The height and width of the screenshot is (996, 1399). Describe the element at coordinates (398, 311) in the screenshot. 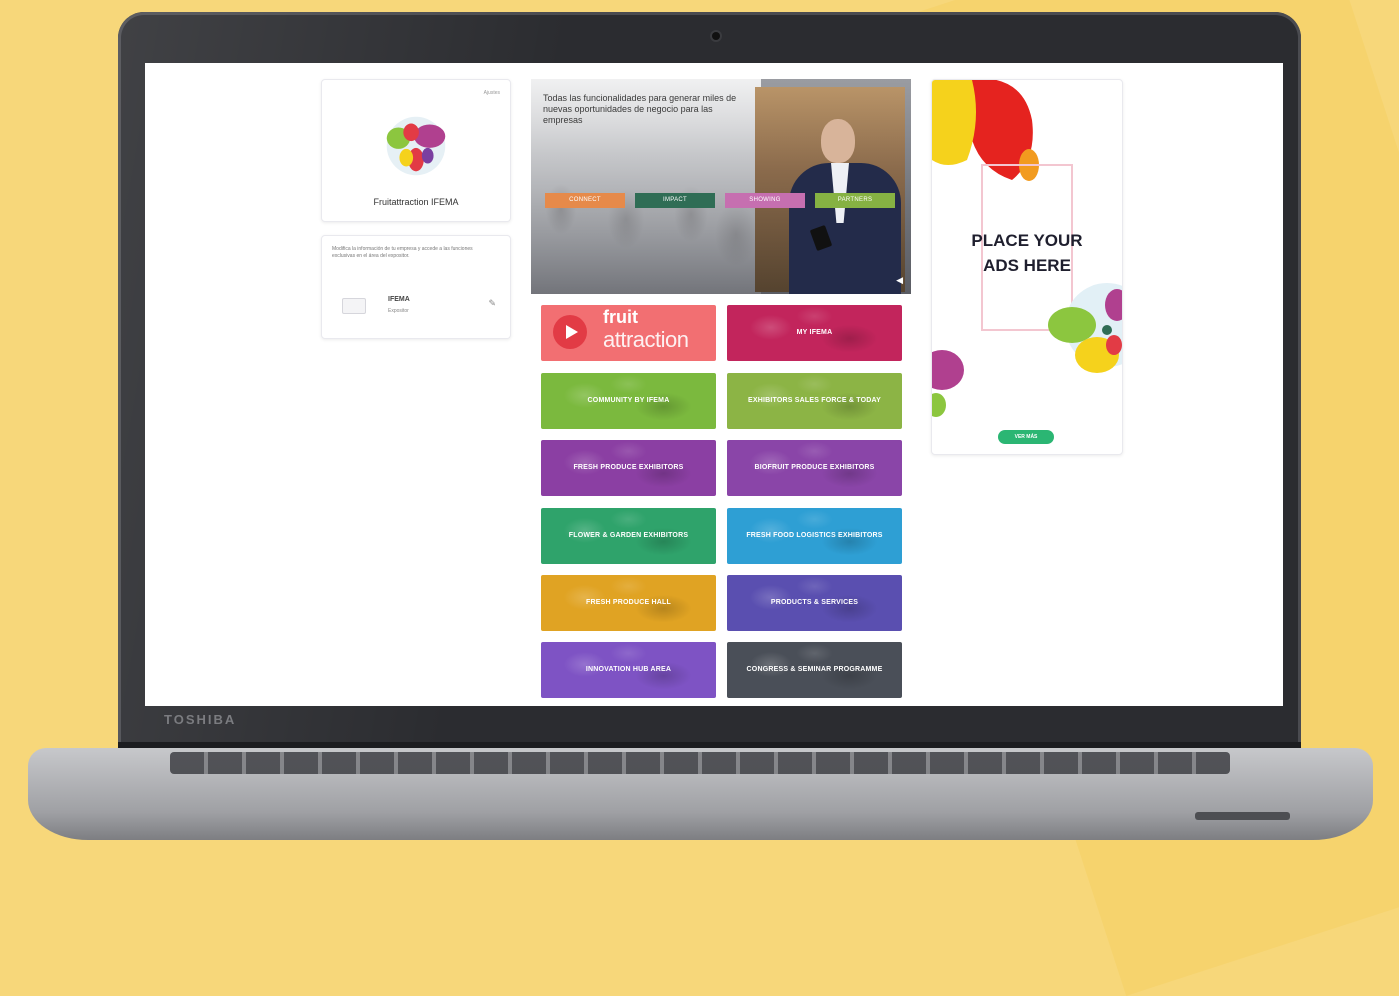

I see `company-role: Expositor` at that location.